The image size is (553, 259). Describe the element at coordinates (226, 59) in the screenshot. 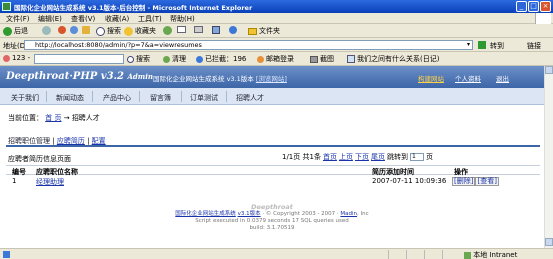

I see `popup-blocked-label: 已拦截：196` at that location.